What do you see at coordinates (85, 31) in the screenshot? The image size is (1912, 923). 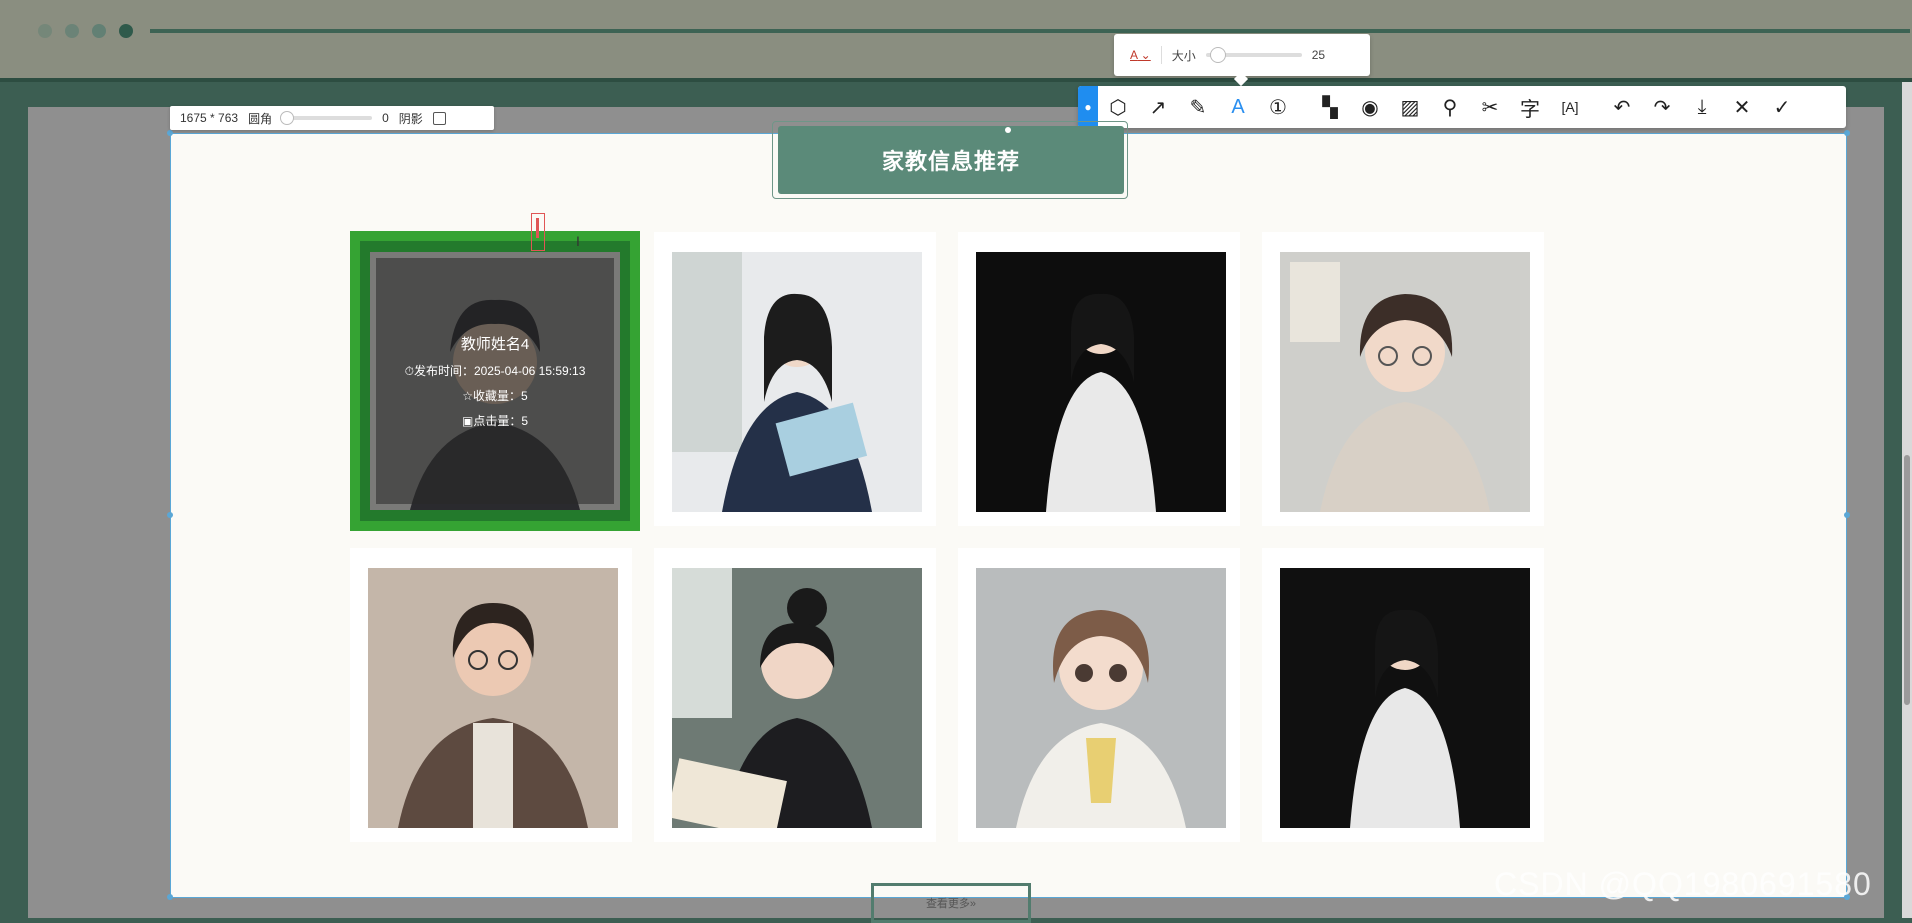 I see `window-dots` at bounding box center [85, 31].